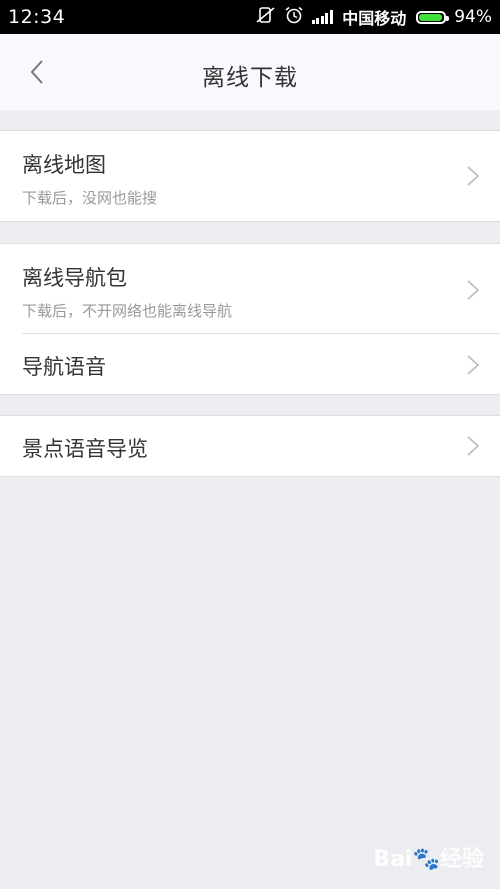 This screenshot has height=889, width=500. What do you see at coordinates (250, 78) in the screenshot?
I see `page-title: 离线下载` at bounding box center [250, 78].